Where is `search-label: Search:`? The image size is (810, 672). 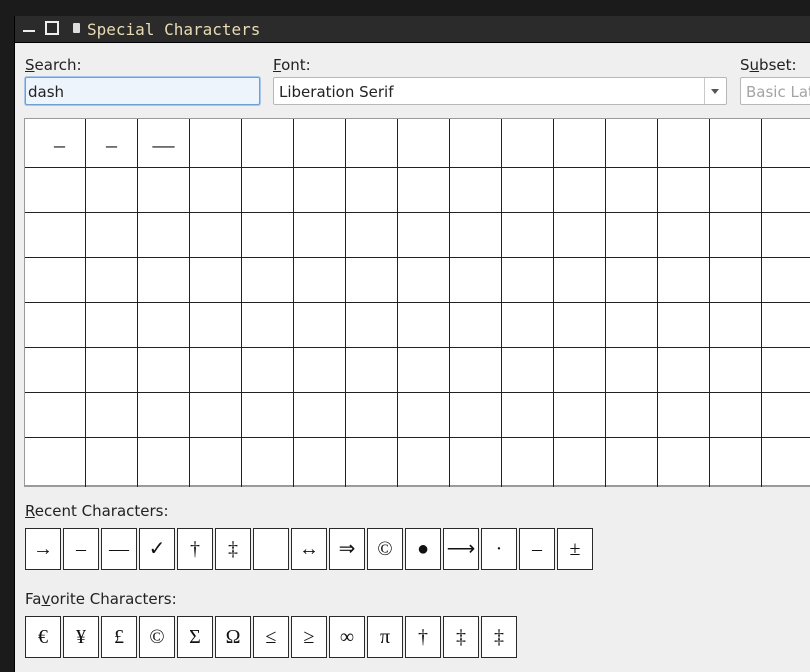
search-label: Search: is located at coordinates (53, 65).